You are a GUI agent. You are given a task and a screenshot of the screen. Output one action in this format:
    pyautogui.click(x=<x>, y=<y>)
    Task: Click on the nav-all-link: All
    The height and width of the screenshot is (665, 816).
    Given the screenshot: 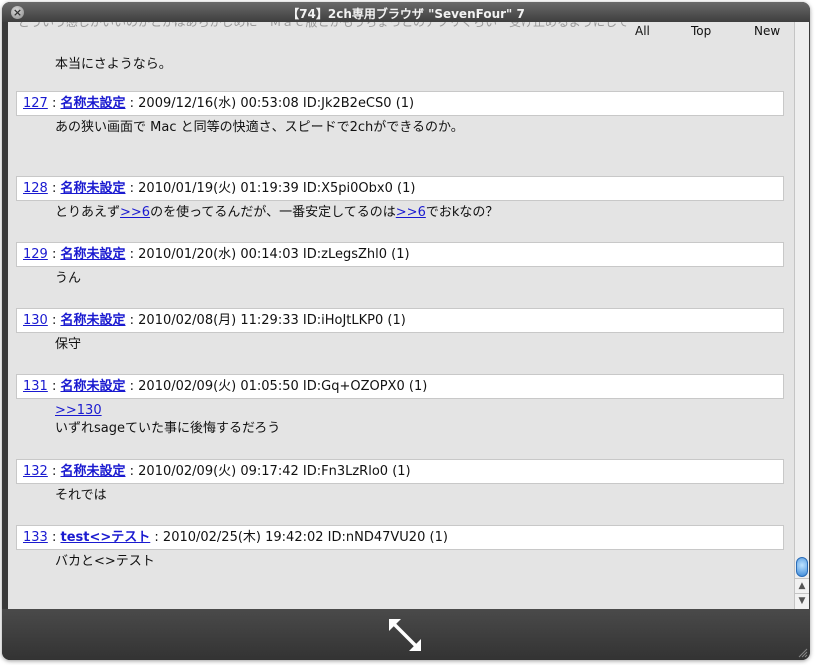 What is the action you would take?
    pyautogui.click(x=642, y=31)
    